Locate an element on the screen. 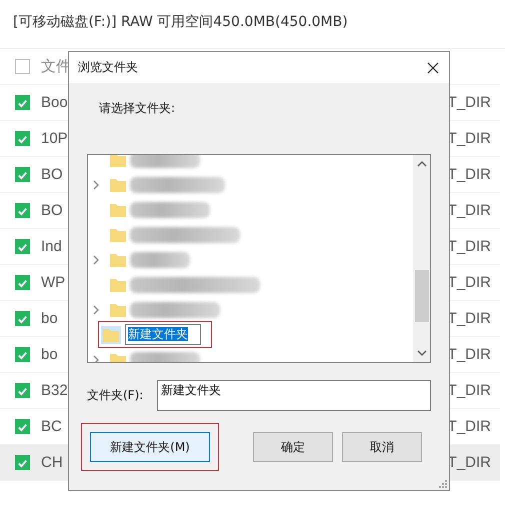 The height and width of the screenshot is (522, 505). file-name: WP is located at coordinates (53, 282).